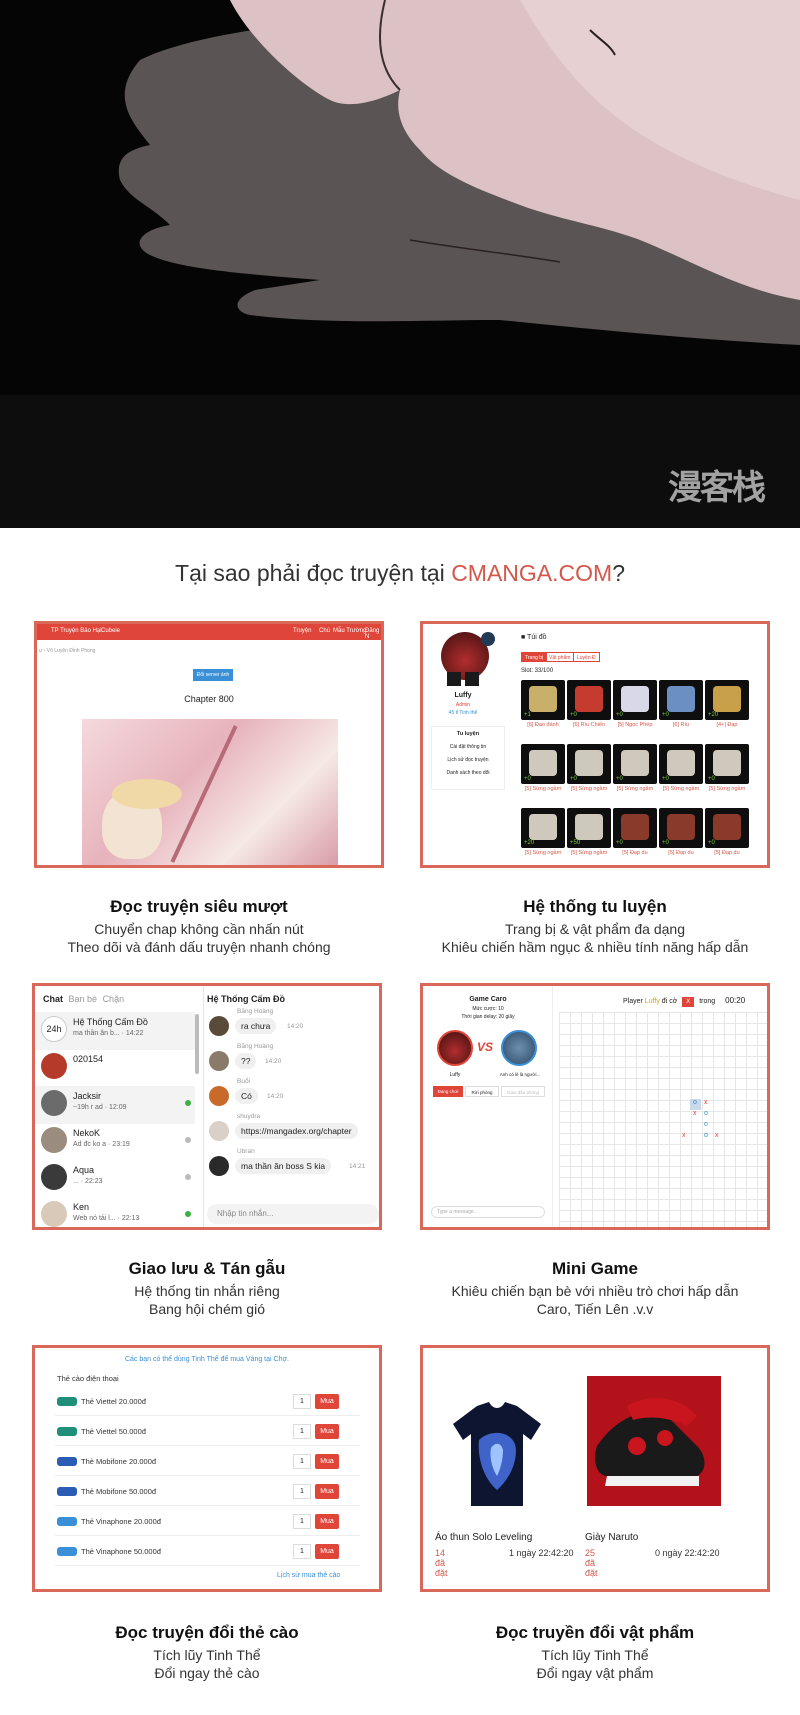  What do you see at coordinates (543, 700) in the screenshot?
I see `bag-item-tile: +1` at bounding box center [543, 700].